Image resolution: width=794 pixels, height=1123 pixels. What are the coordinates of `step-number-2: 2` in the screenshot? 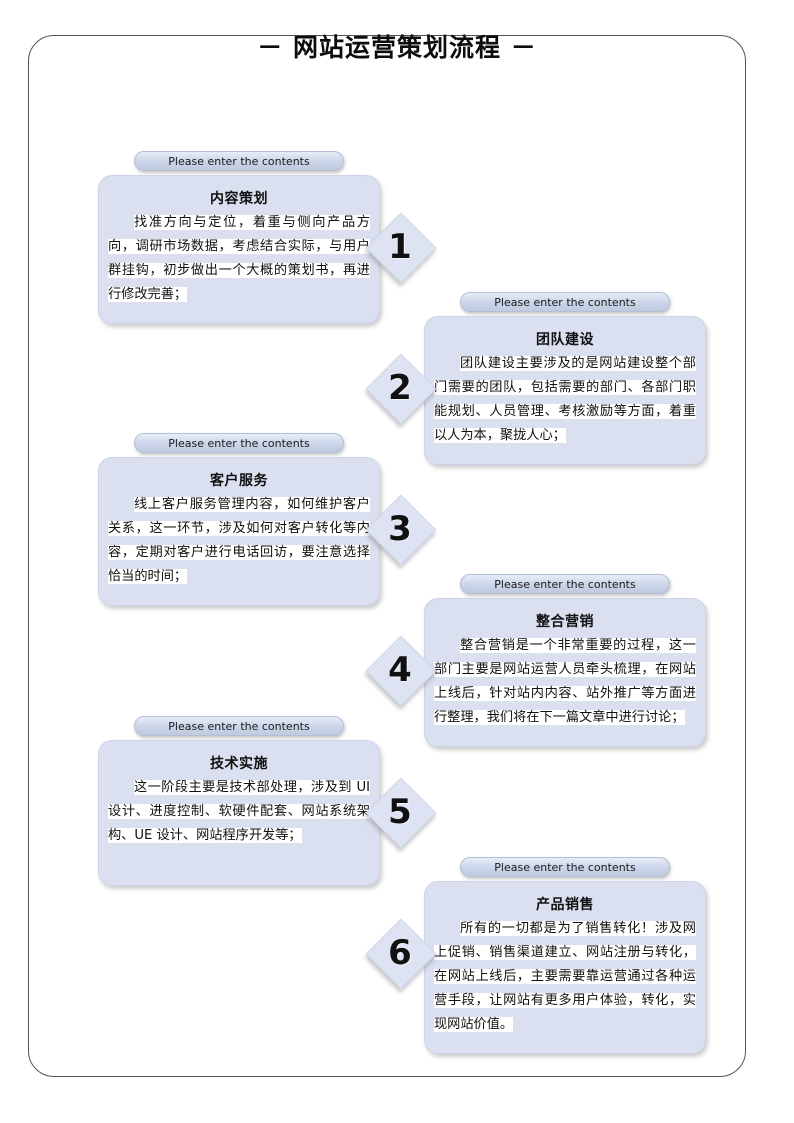 It's located at (400, 388).